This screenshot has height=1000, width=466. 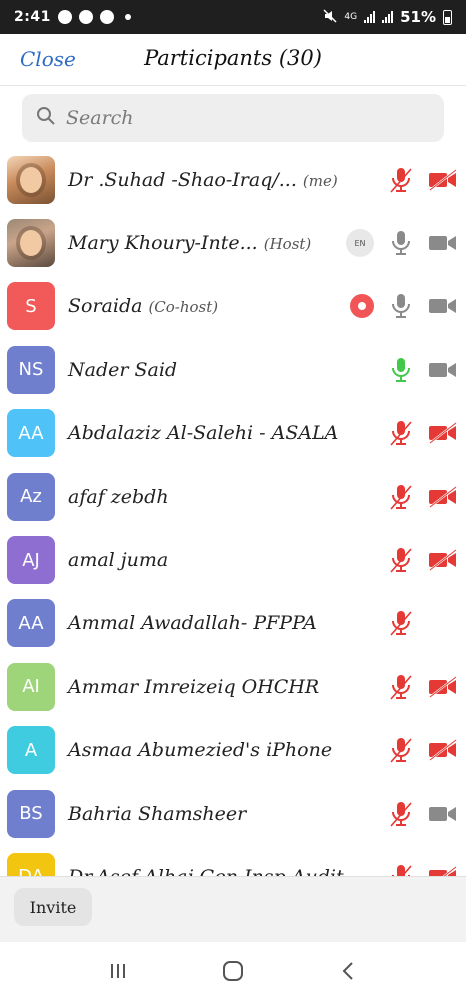 I want to click on participant-name: Asmaa Abumezied's iPhone, so click(x=200, y=750).